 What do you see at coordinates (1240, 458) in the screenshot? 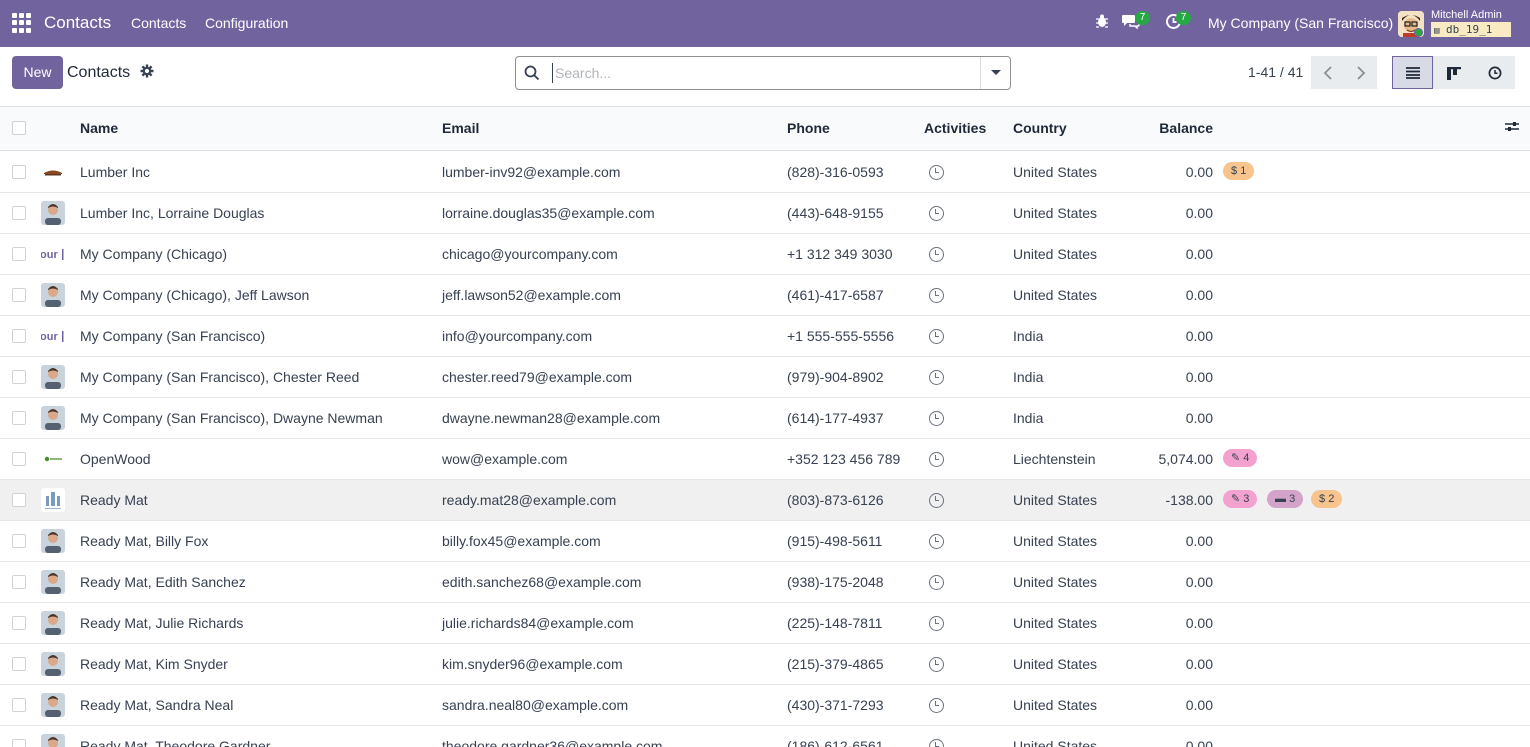
I see `status-badge: ✎ 4` at bounding box center [1240, 458].